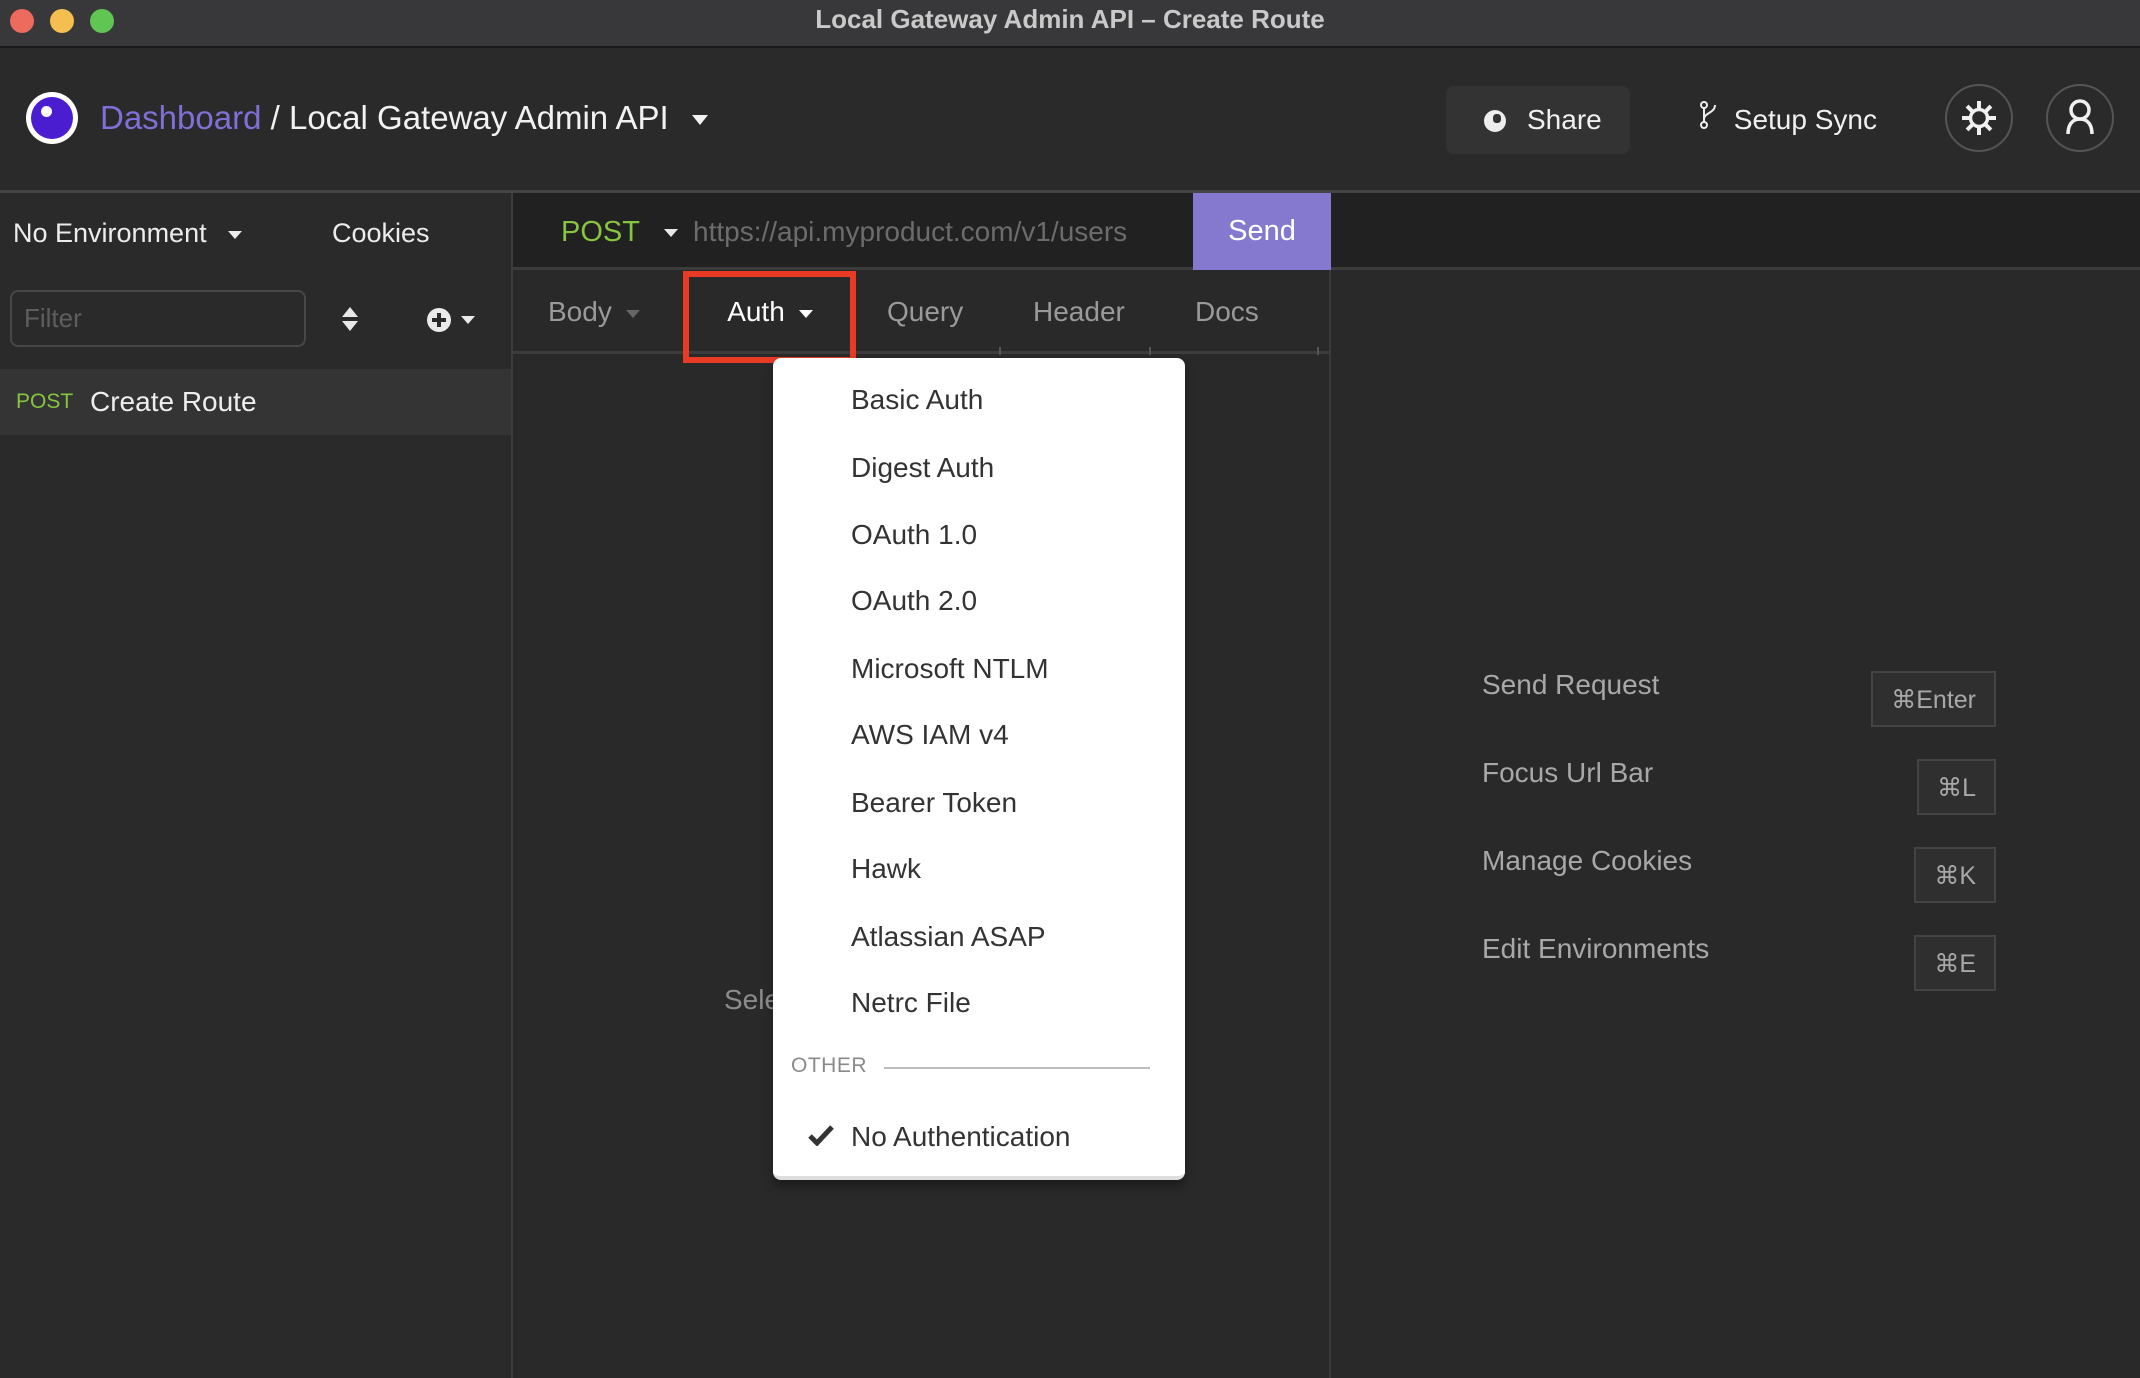  Describe the element at coordinates (979, 1137) in the screenshot. I see `menu-item-no-authentication: No Authentication` at that location.